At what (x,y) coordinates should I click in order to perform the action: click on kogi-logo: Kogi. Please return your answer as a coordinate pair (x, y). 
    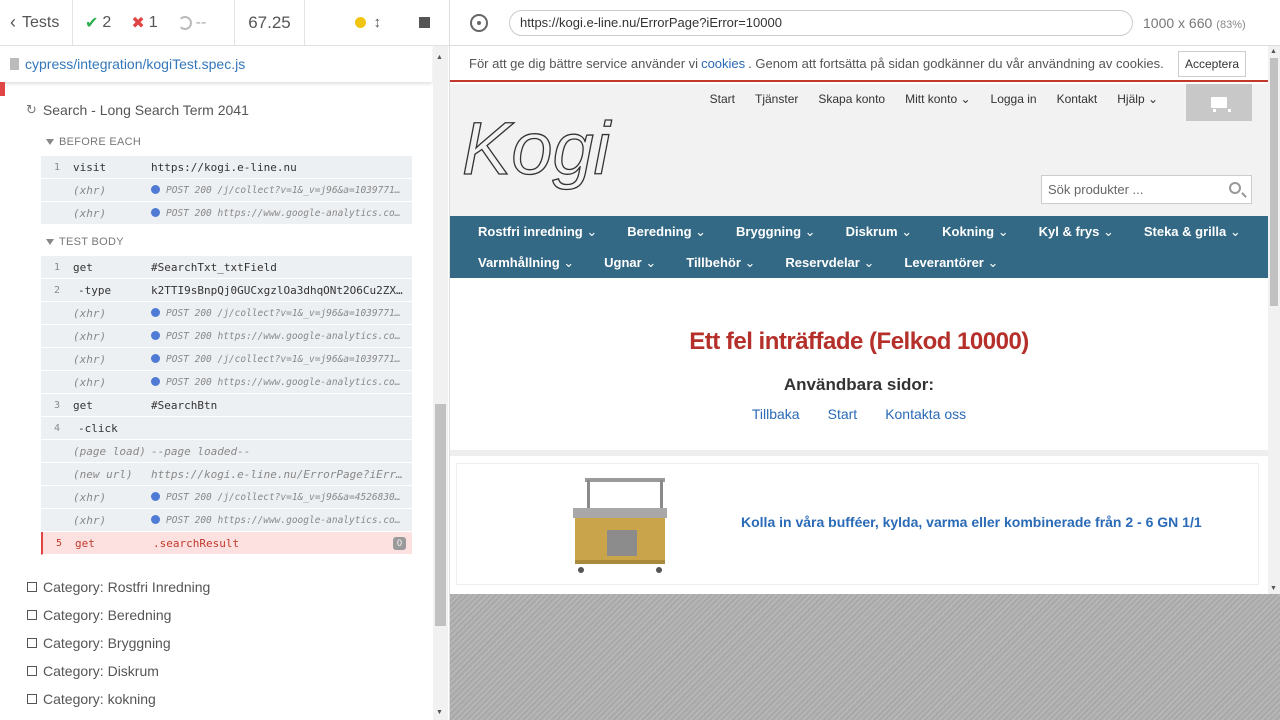
    Looking at the image, I should click on (560, 154).